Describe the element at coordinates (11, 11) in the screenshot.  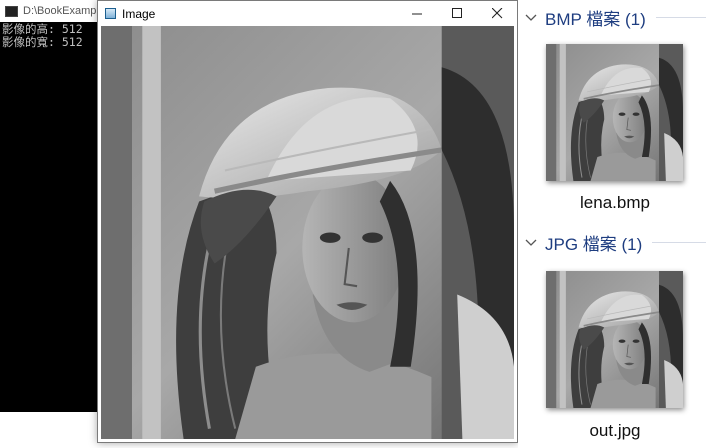
I see `console-app-icon` at that location.